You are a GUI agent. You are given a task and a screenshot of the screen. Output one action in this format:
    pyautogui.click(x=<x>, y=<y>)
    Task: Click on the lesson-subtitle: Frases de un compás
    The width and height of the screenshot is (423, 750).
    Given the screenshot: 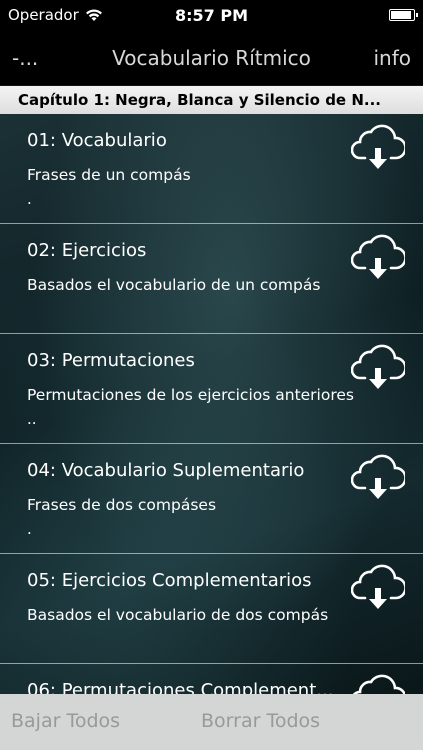 What is the action you would take?
    pyautogui.click(x=109, y=175)
    